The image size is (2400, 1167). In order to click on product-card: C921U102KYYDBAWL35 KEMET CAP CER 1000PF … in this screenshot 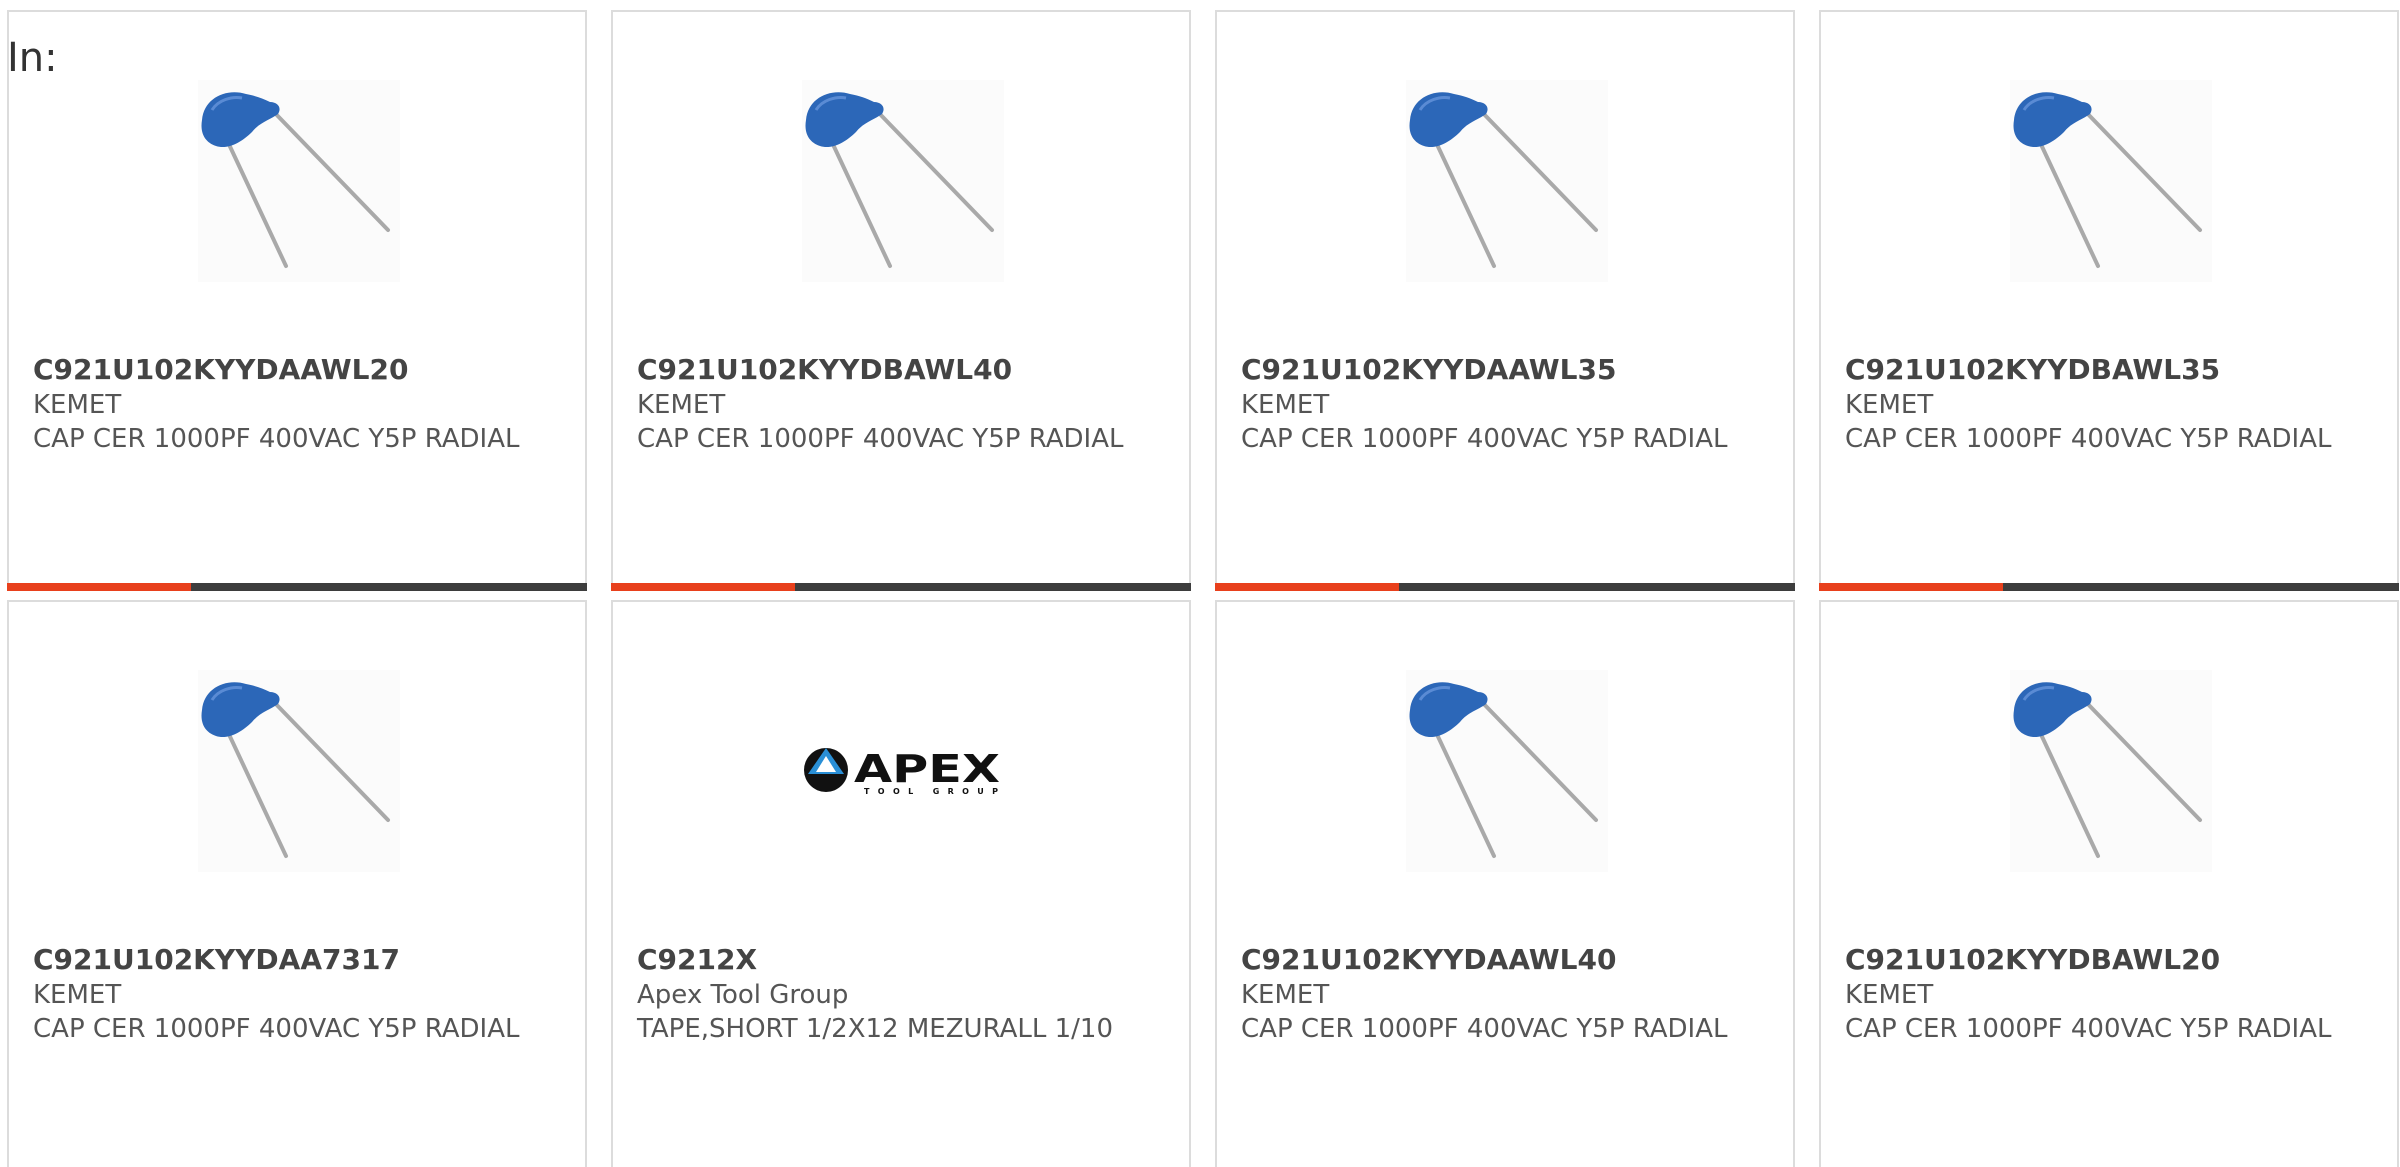, I will do `click(2109, 300)`.